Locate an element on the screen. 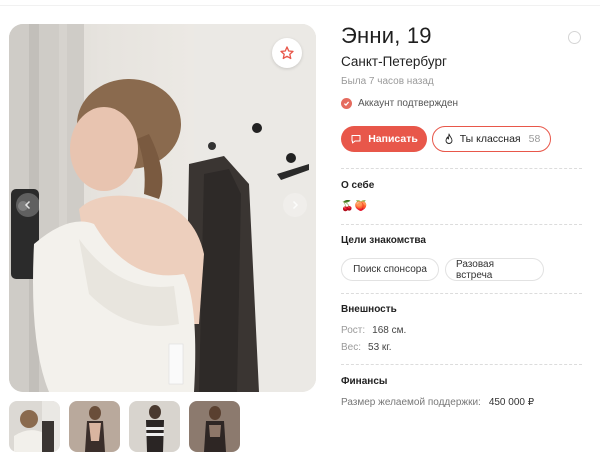 This screenshot has width=600, height=458. write-message-button: Написать is located at coordinates (384, 139).